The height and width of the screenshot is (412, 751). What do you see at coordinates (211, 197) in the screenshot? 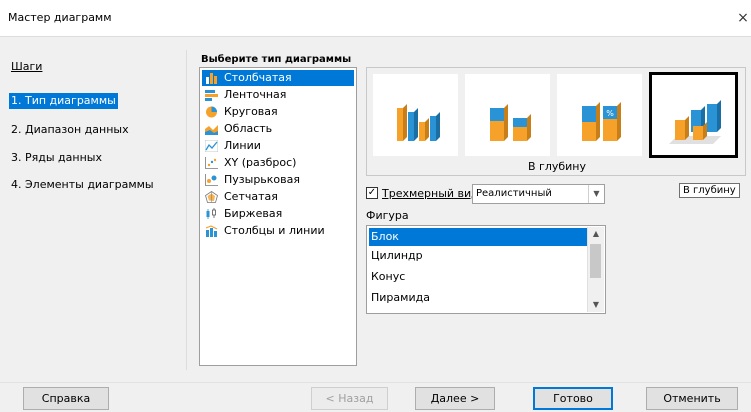
I see `net-chart-icon` at bounding box center [211, 197].